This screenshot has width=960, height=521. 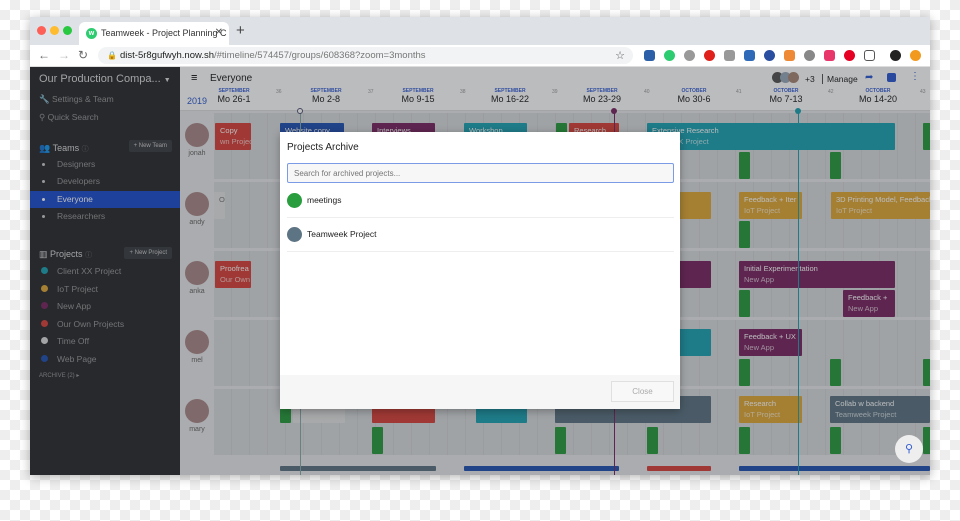 I want to click on extension-check-icon, so click(x=689, y=55).